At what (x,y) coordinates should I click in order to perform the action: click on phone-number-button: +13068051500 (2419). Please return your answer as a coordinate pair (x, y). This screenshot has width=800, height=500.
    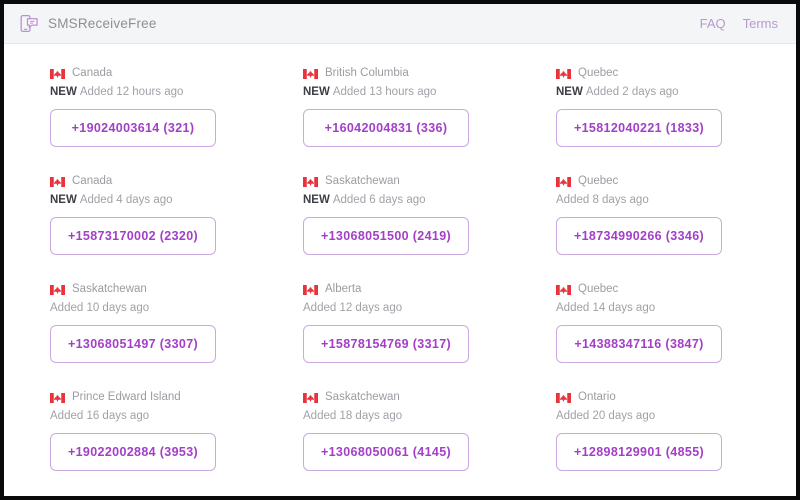
    Looking at the image, I should click on (386, 235).